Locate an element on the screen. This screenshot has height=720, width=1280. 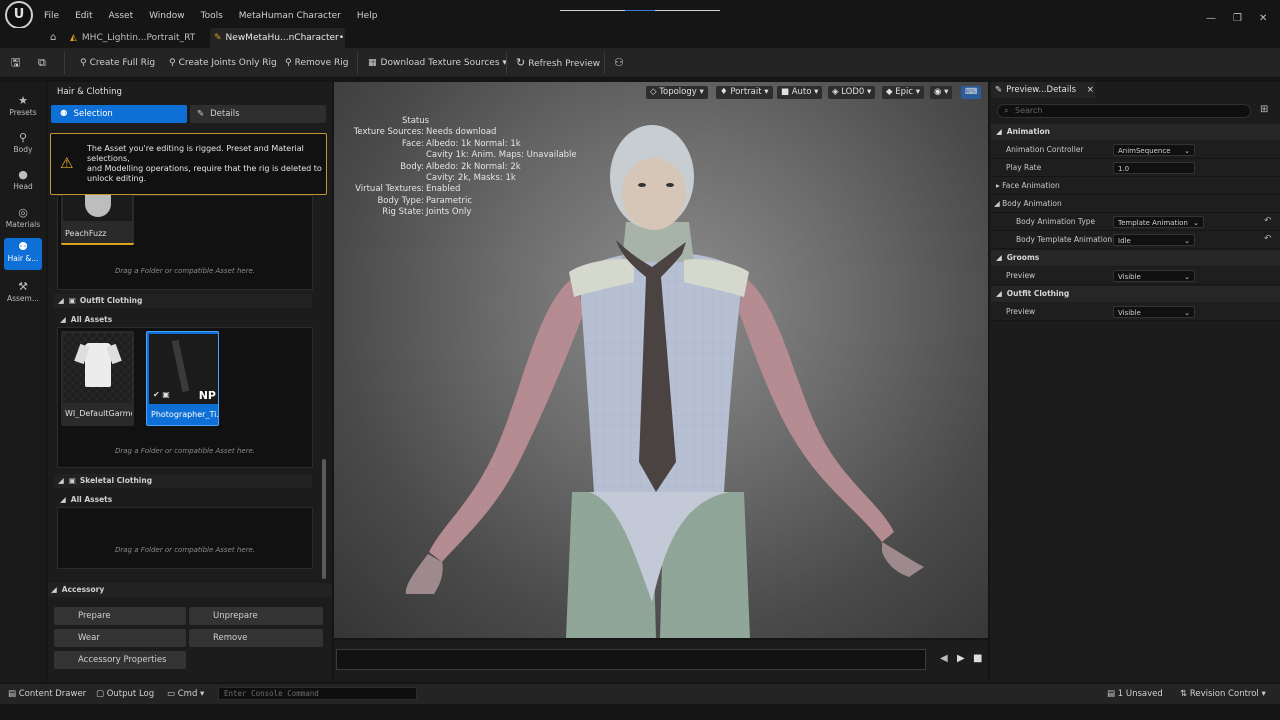
remove-button: Remove is located at coordinates (256, 638).